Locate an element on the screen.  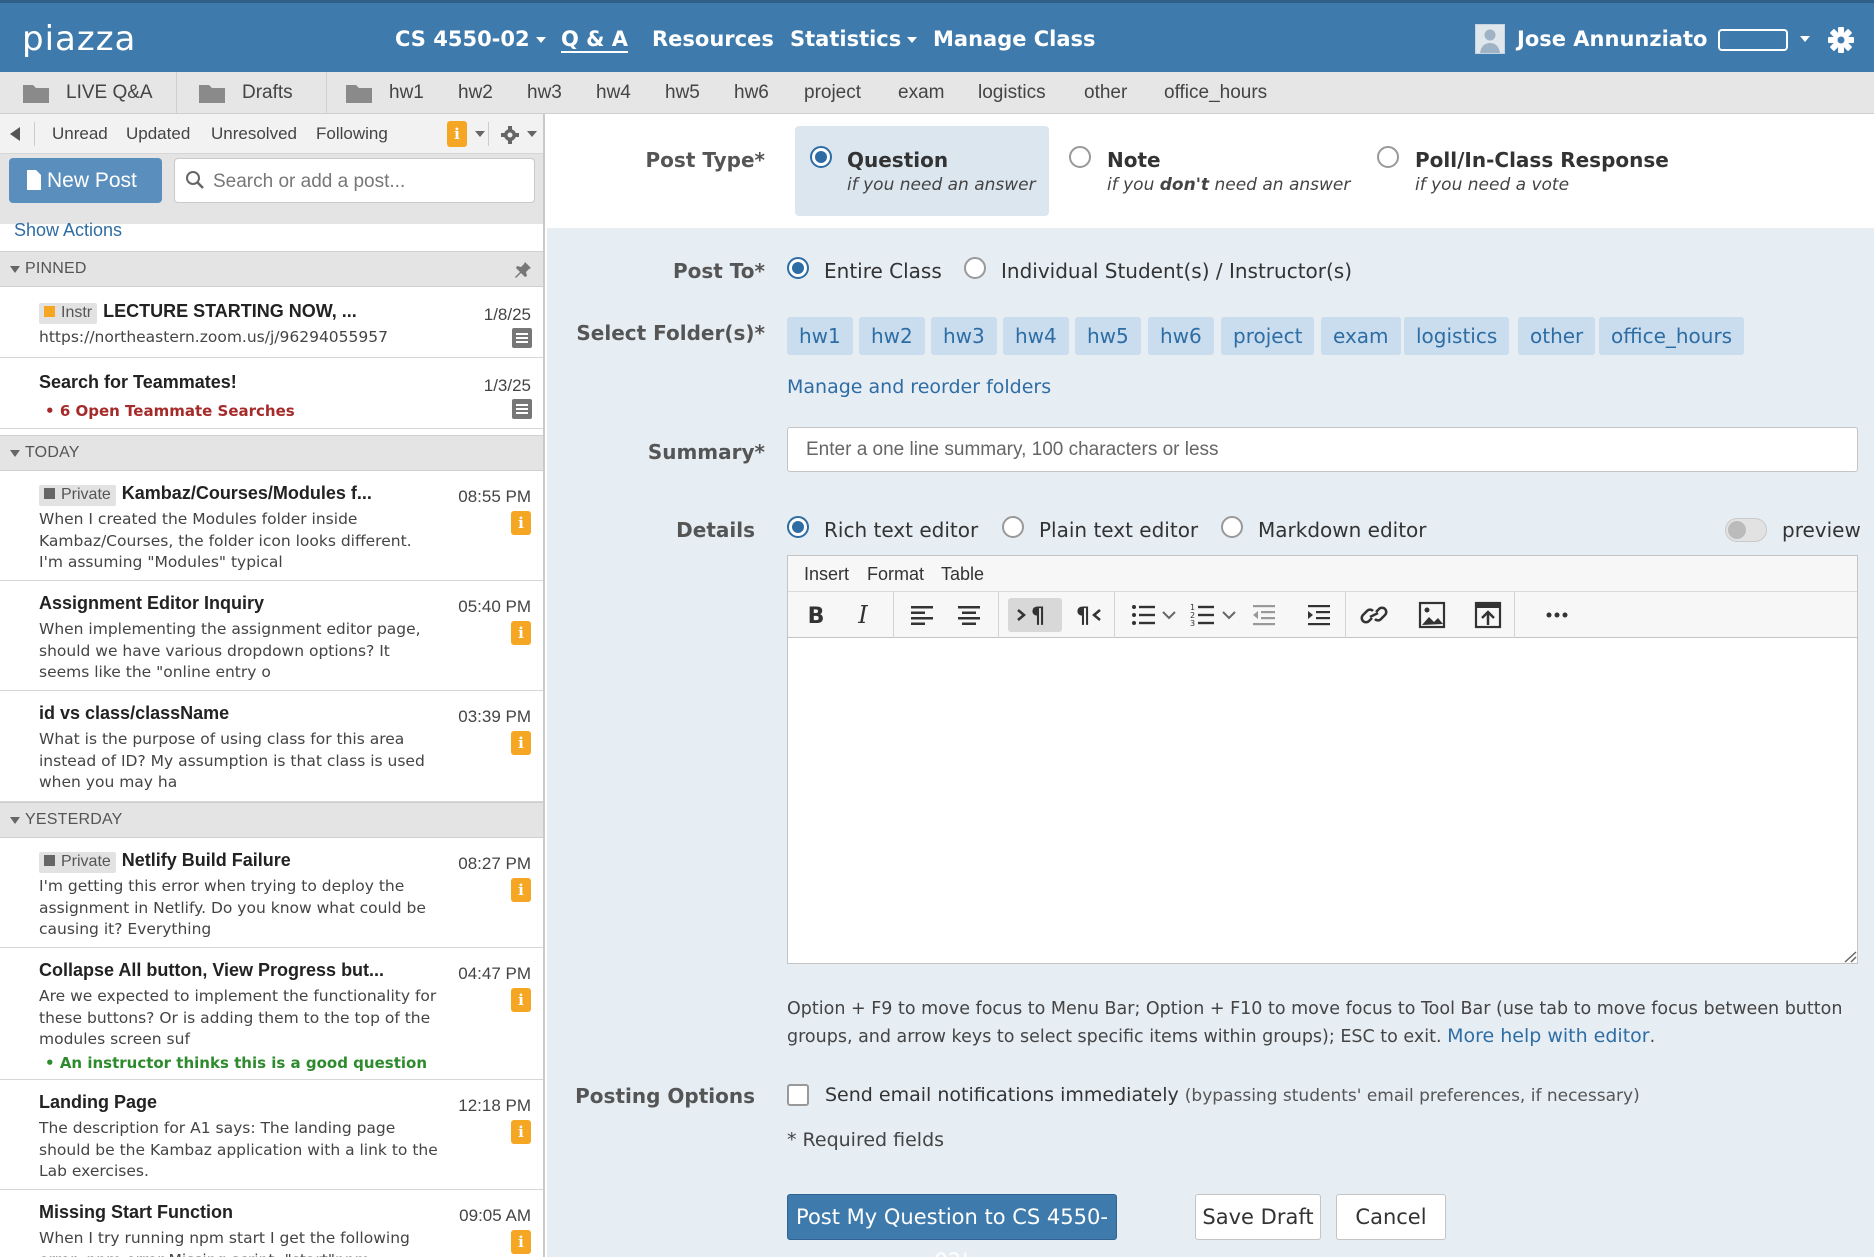
individual-radio is located at coordinates (975, 268).